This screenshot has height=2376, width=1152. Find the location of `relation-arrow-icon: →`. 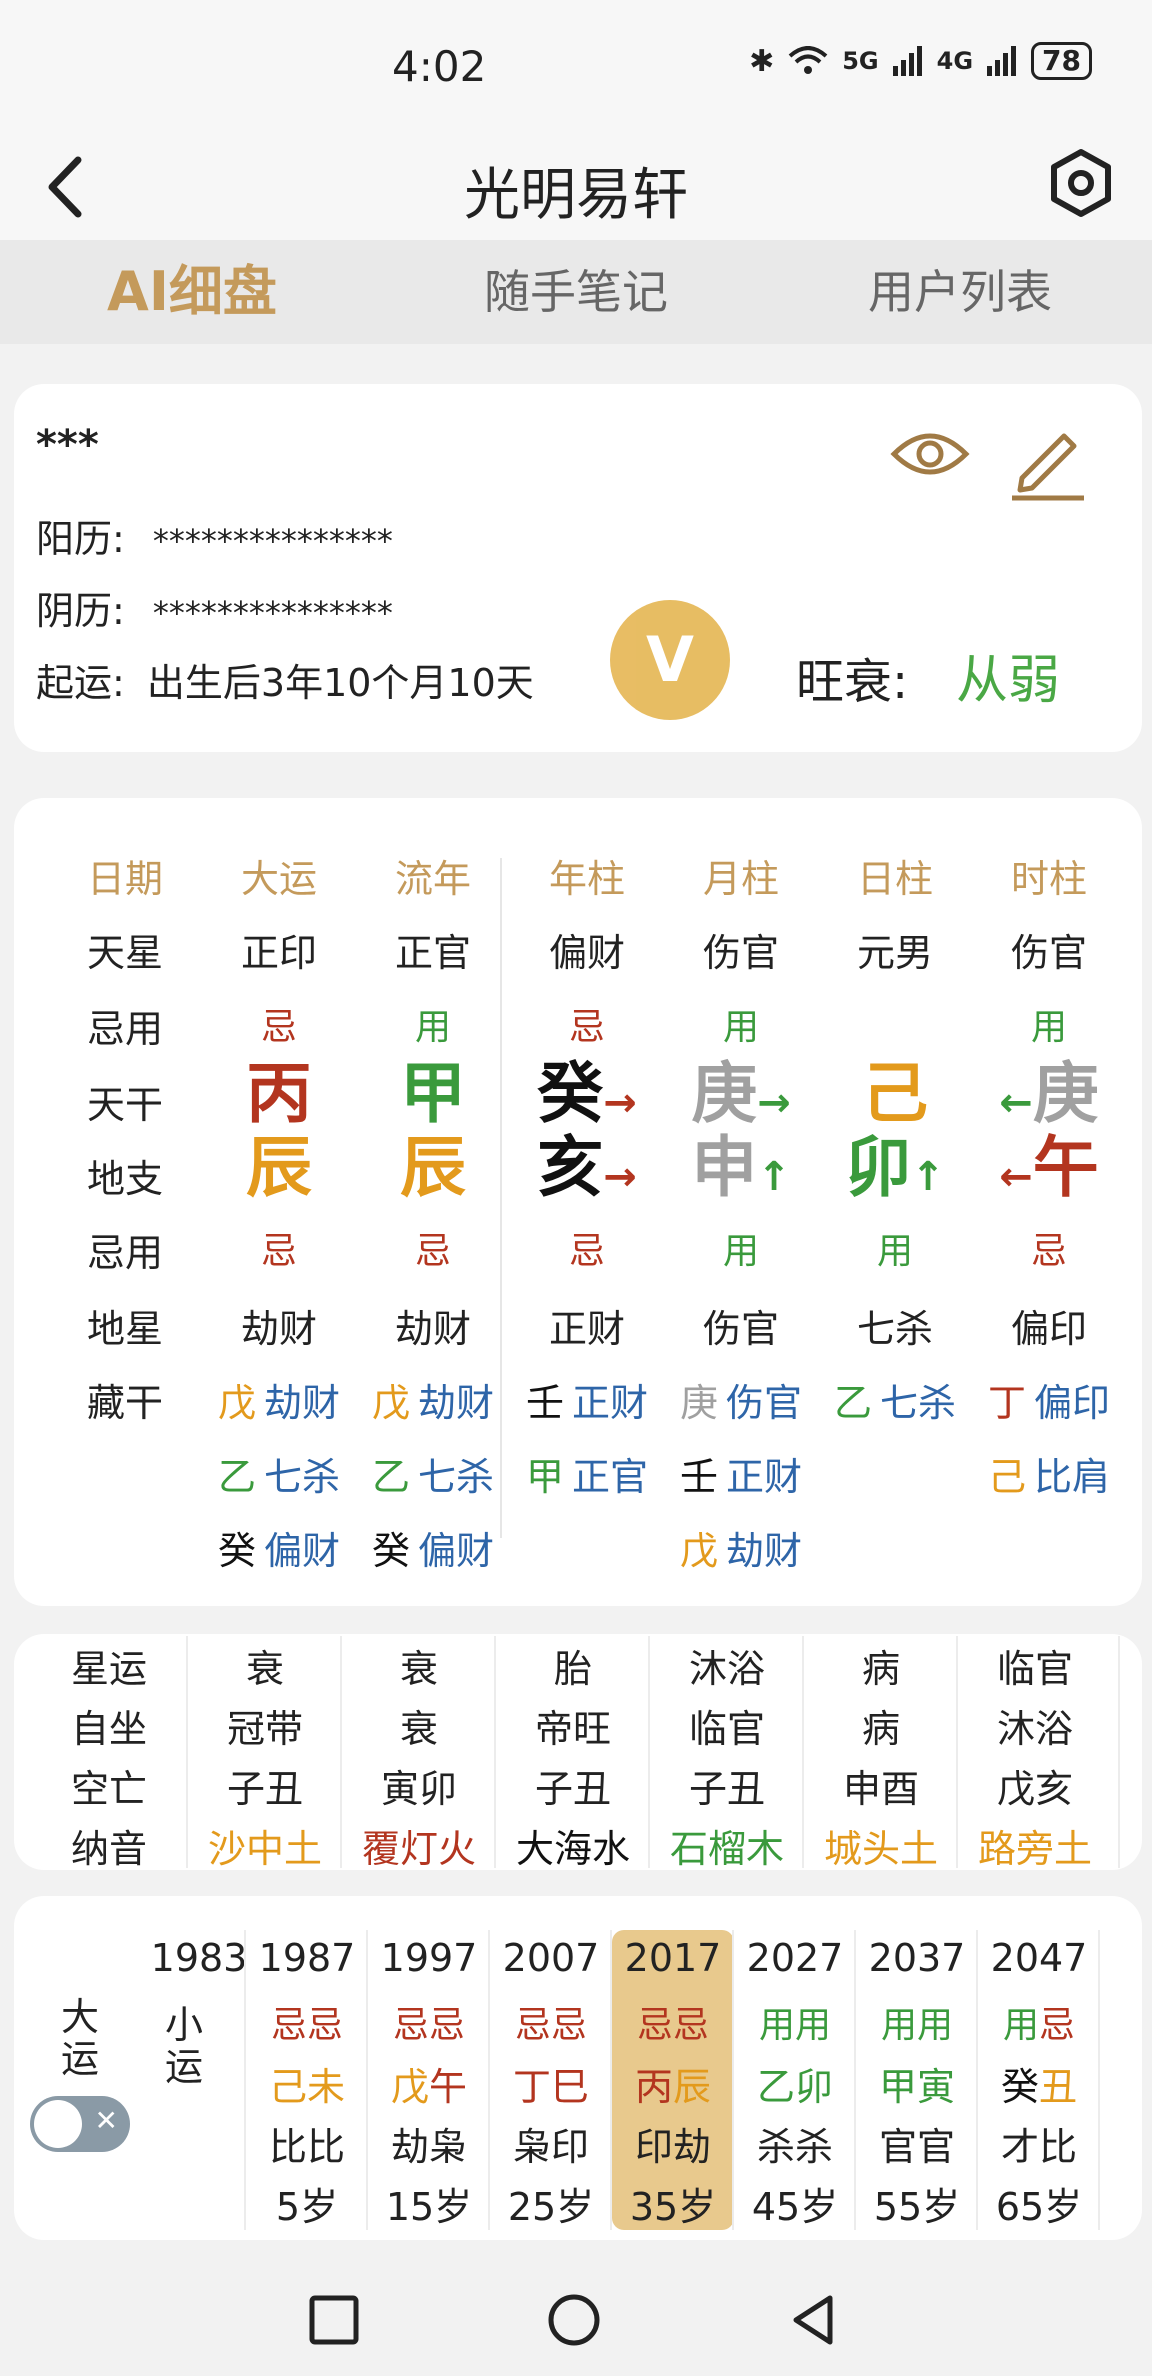

relation-arrow-icon: → is located at coordinates (774, 1103).